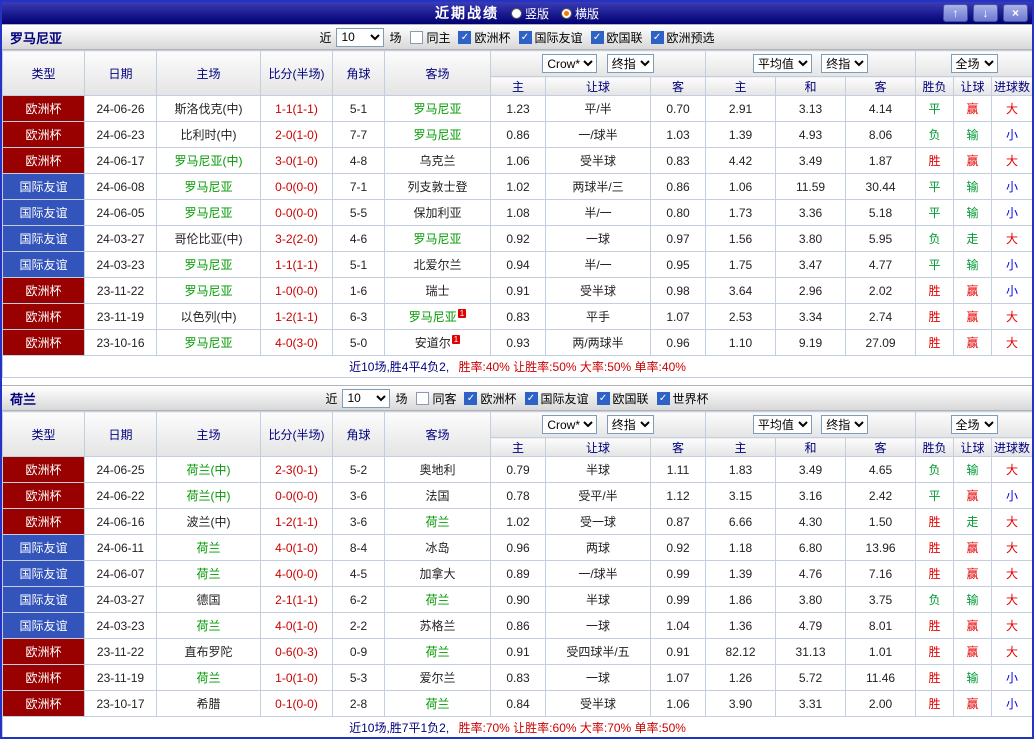  I want to click on move-up-button: ↑, so click(955, 13).